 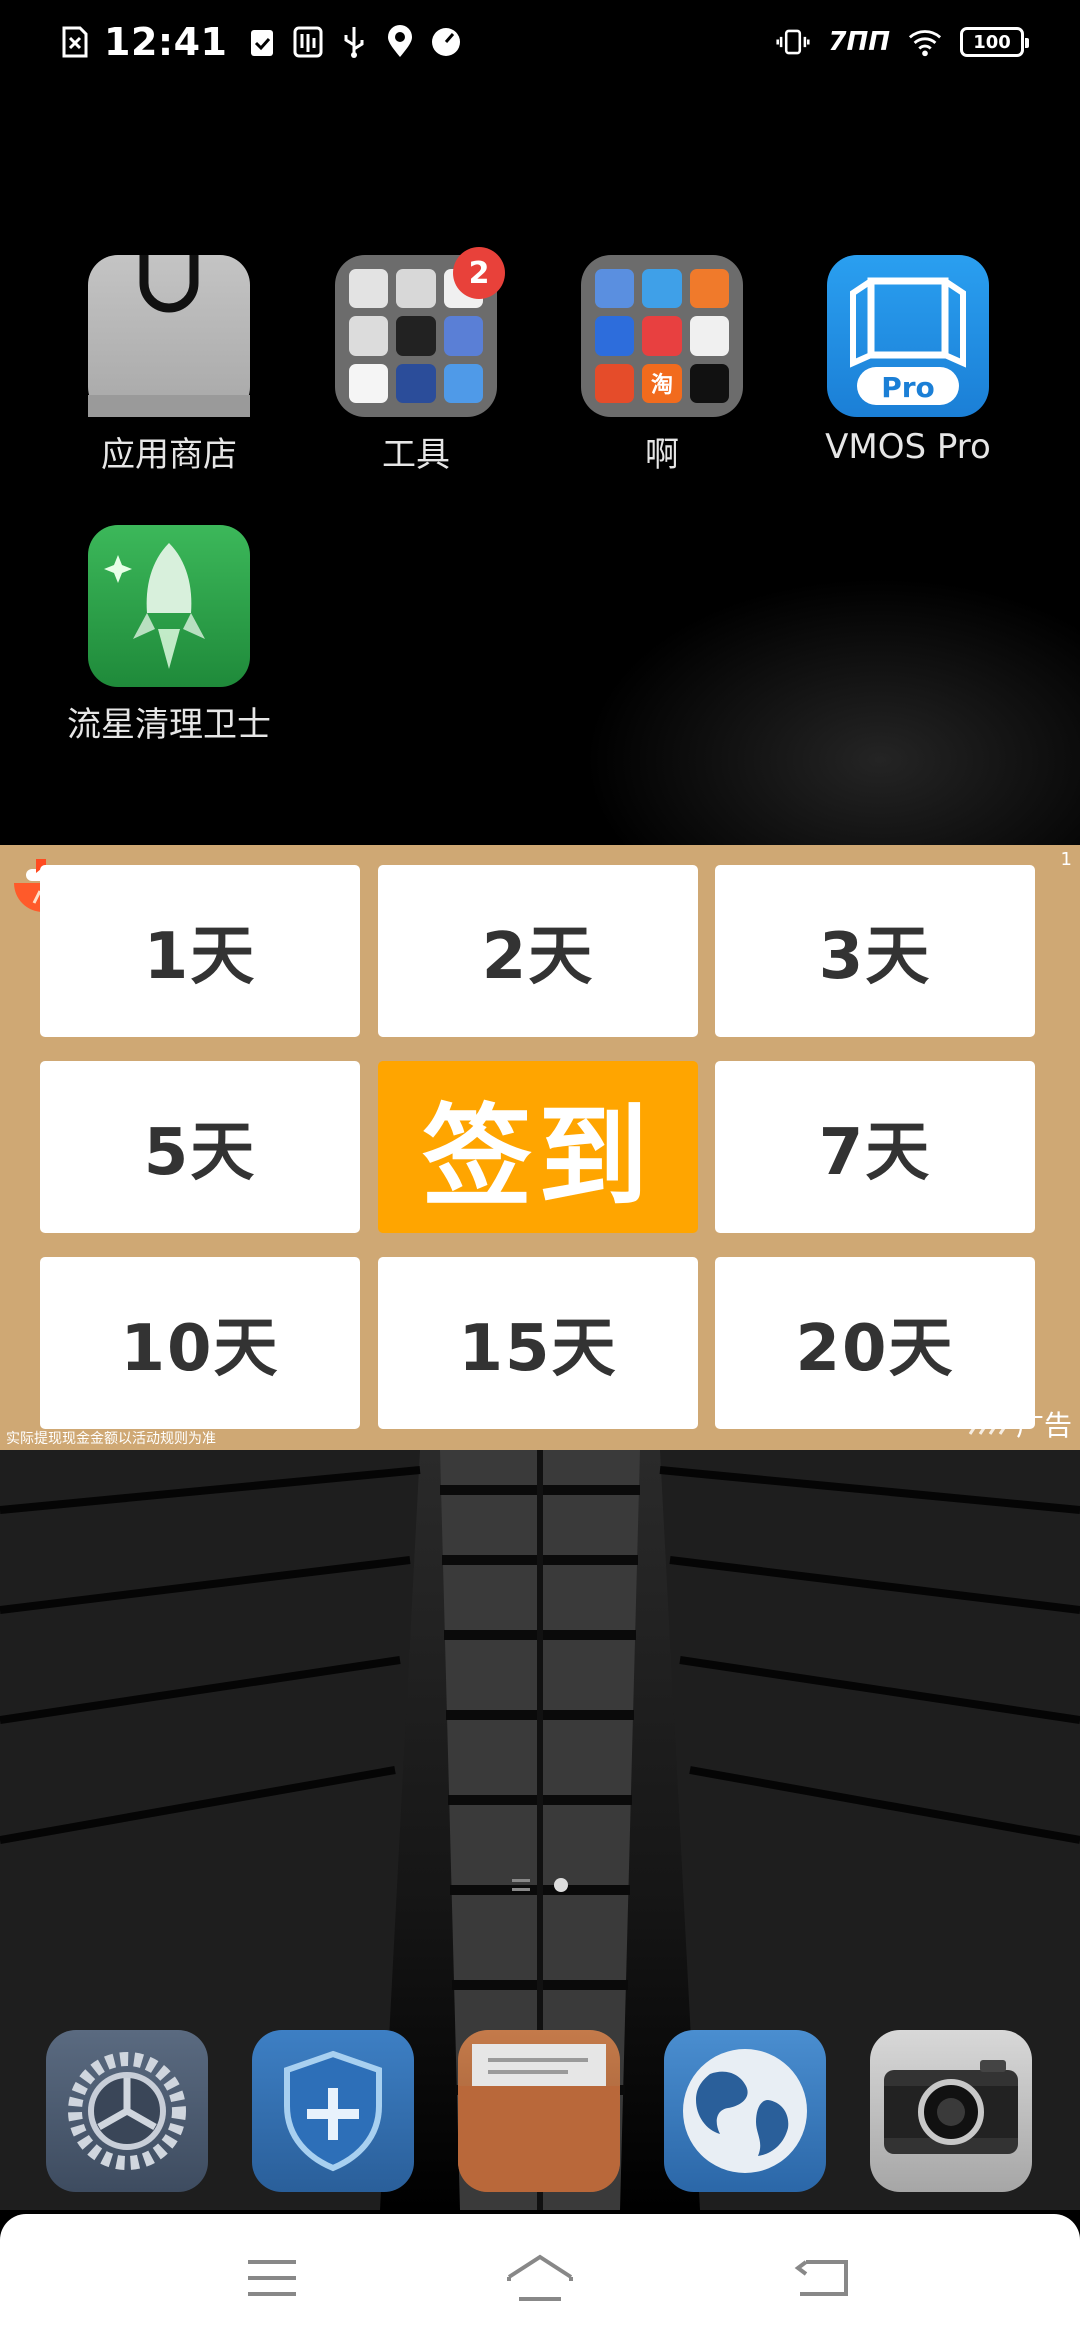 What do you see at coordinates (111, 1439) in the screenshot?
I see `ad-disclaimer: 实际提现现金金额以活动规则为准` at bounding box center [111, 1439].